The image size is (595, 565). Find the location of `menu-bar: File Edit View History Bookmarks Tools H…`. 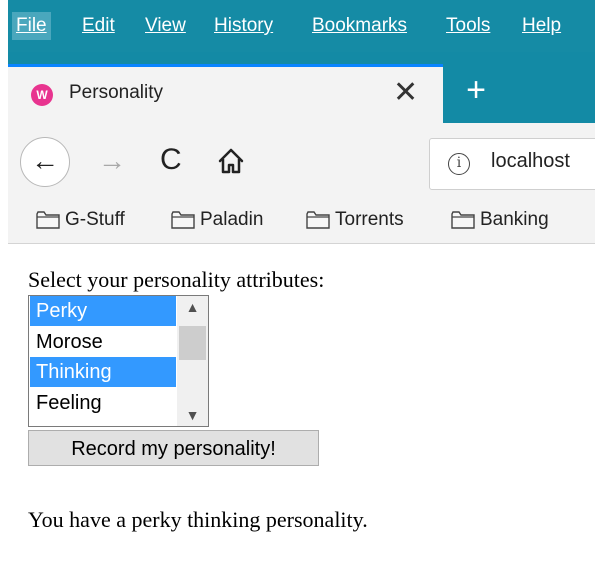

menu-bar: File Edit View History Bookmarks Tools H… is located at coordinates (301, 26).